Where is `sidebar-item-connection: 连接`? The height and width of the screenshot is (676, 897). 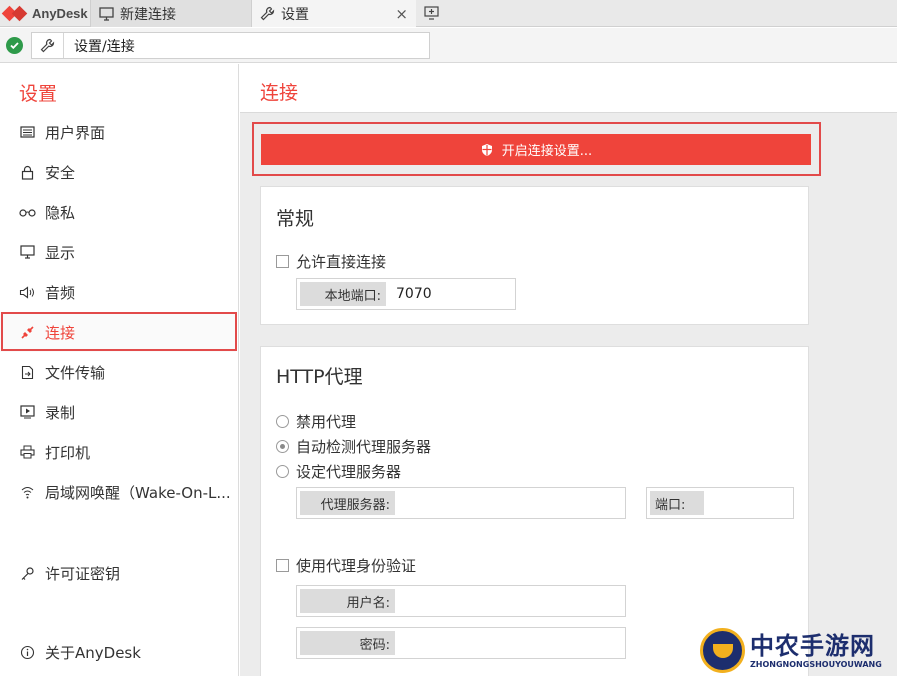 sidebar-item-connection: 连接 is located at coordinates (118, 332).